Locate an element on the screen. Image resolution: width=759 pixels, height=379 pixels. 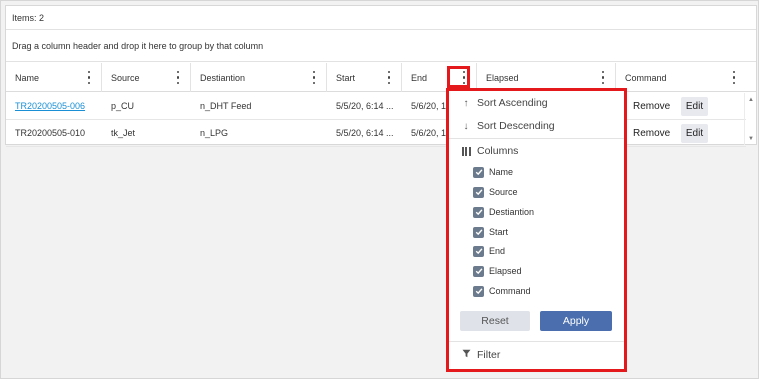
column-header-label: Source is located at coordinates (125, 77).